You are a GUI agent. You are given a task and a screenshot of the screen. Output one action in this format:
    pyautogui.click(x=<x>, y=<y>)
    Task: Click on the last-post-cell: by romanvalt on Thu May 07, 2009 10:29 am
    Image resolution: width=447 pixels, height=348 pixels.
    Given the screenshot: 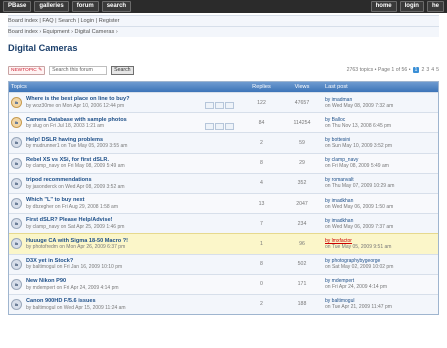 What is the action you would take?
    pyautogui.click(x=379, y=183)
    